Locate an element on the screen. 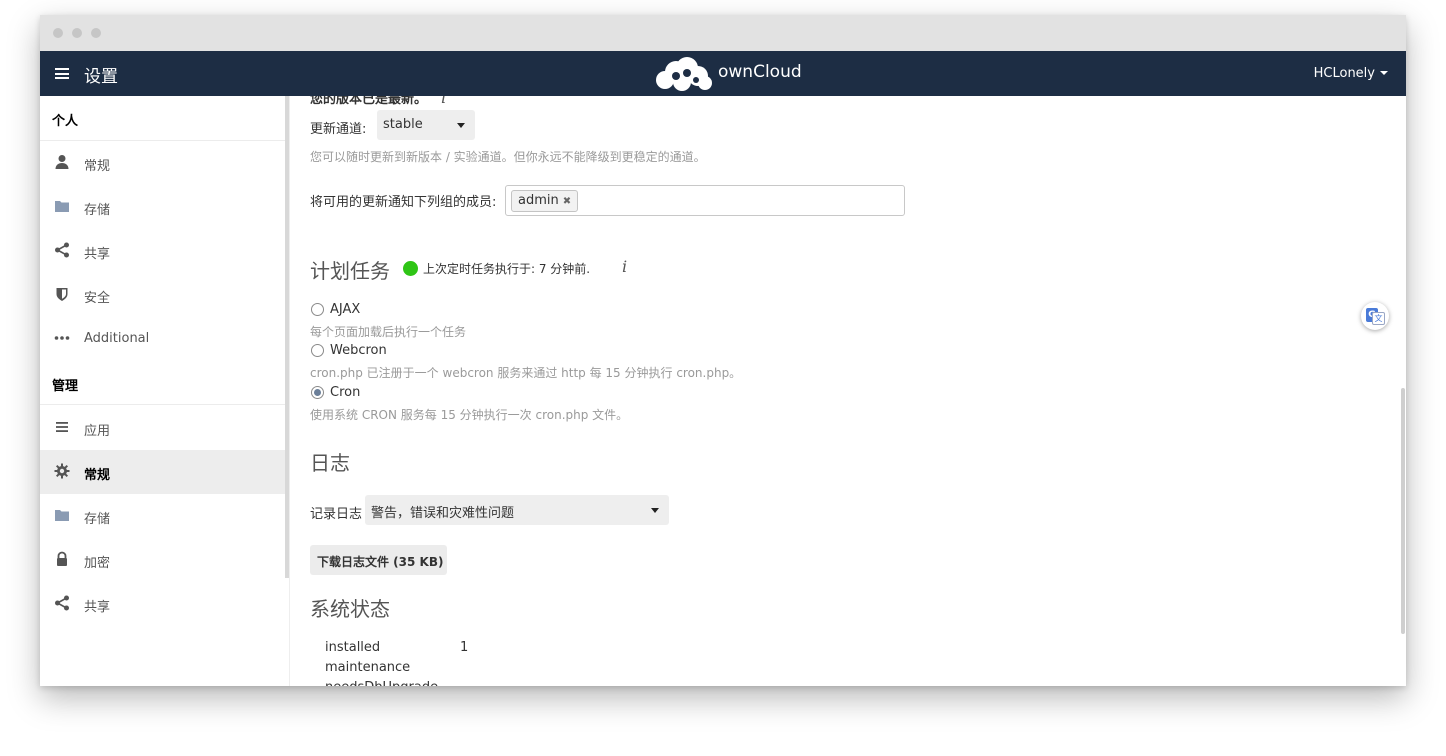  list-icon is located at coordinates (62, 427).